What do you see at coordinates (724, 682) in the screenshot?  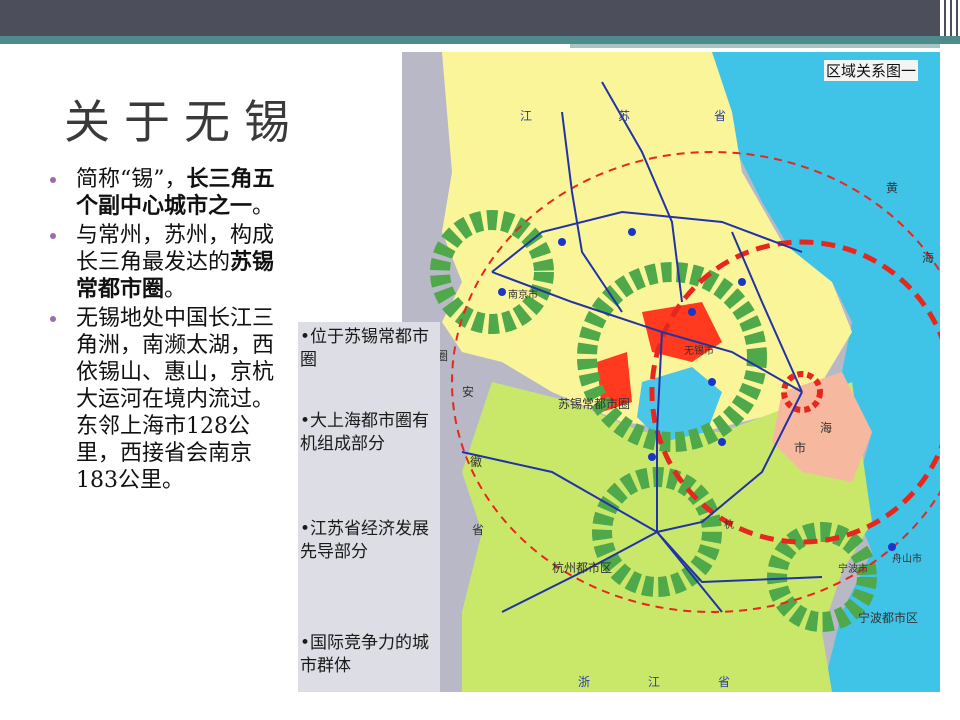 I see `label-sheng-s: 省` at bounding box center [724, 682].